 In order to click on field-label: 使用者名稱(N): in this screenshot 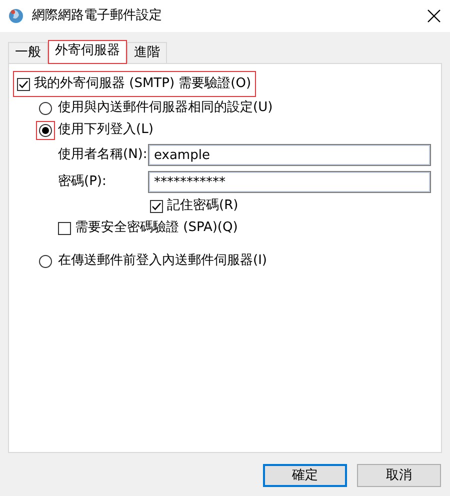, I will do `click(103, 155)`.